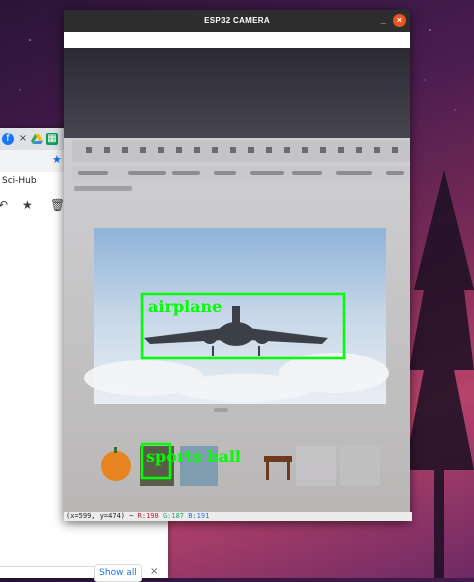 The height and width of the screenshot is (582, 474). Describe the element at coordinates (8, 139) in the screenshot. I see `facebook-icon: f` at that location.